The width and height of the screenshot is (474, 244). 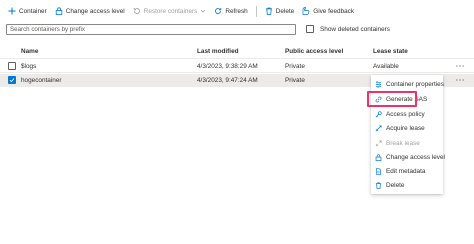 I want to click on search-input, so click(x=151, y=29).